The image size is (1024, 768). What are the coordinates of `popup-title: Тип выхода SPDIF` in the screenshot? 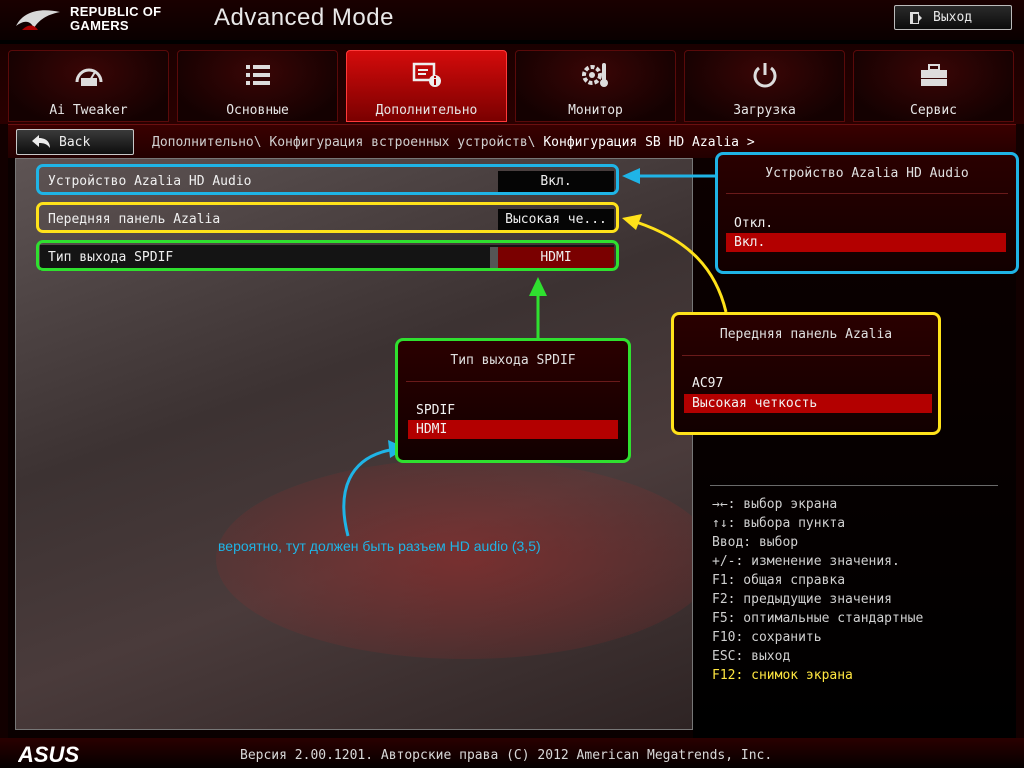 It's located at (513, 360).